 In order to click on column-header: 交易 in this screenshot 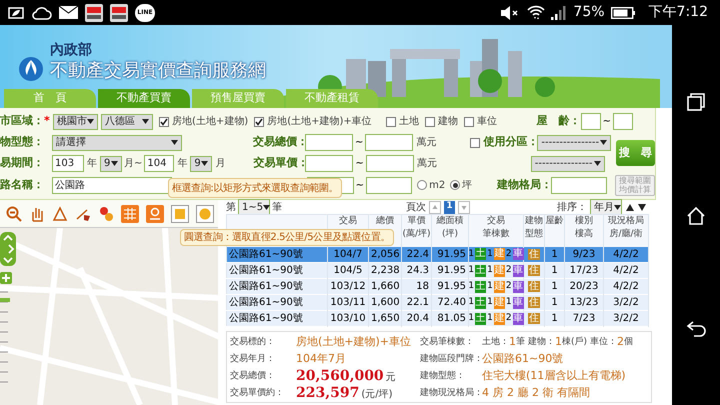, I will do `click(496, 221)`.